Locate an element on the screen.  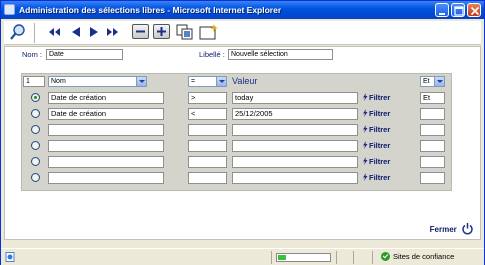
security-zone: Sites de confiance is located at coordinates (417, 256).